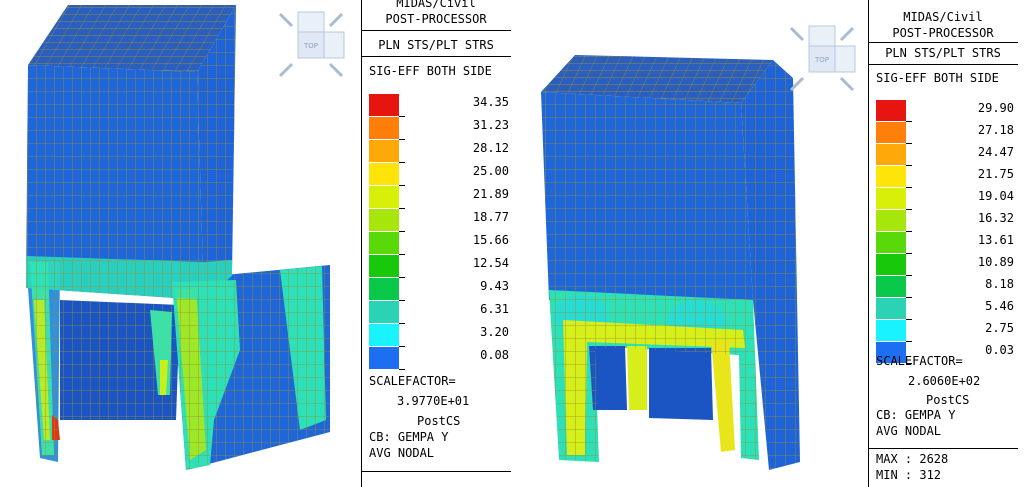  I want to click on scale-value-label: 27.18, so click(995, 130).